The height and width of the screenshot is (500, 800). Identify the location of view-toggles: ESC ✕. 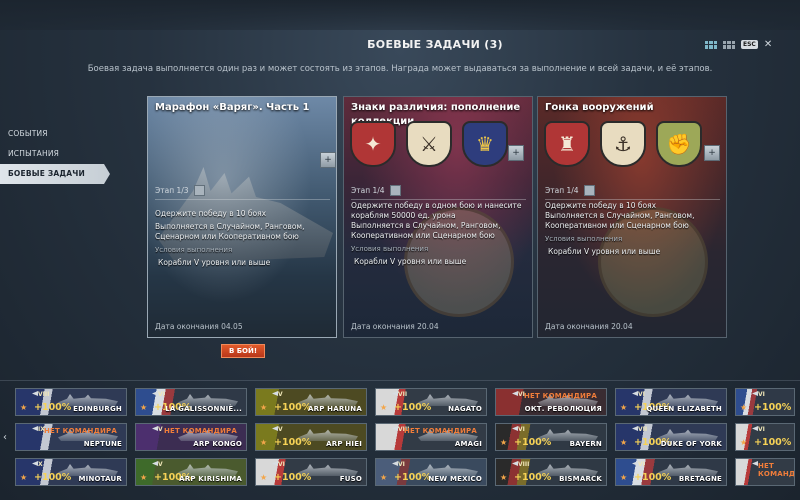
(738, 44).